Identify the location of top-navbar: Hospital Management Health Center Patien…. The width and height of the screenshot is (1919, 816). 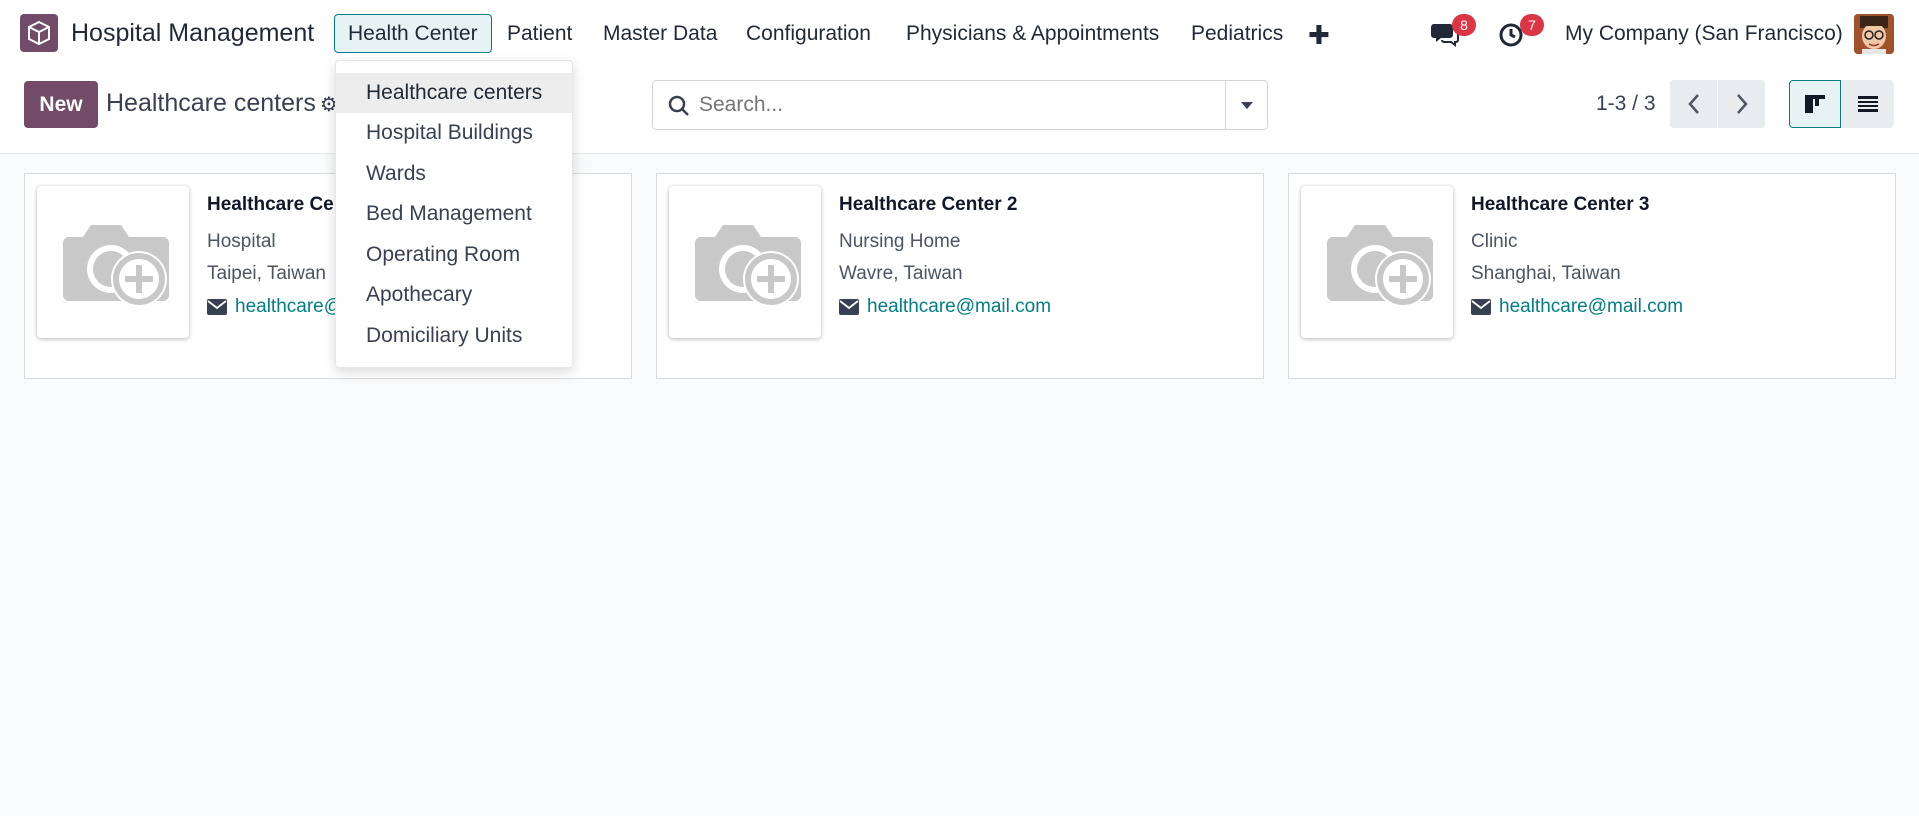
(959, 34).